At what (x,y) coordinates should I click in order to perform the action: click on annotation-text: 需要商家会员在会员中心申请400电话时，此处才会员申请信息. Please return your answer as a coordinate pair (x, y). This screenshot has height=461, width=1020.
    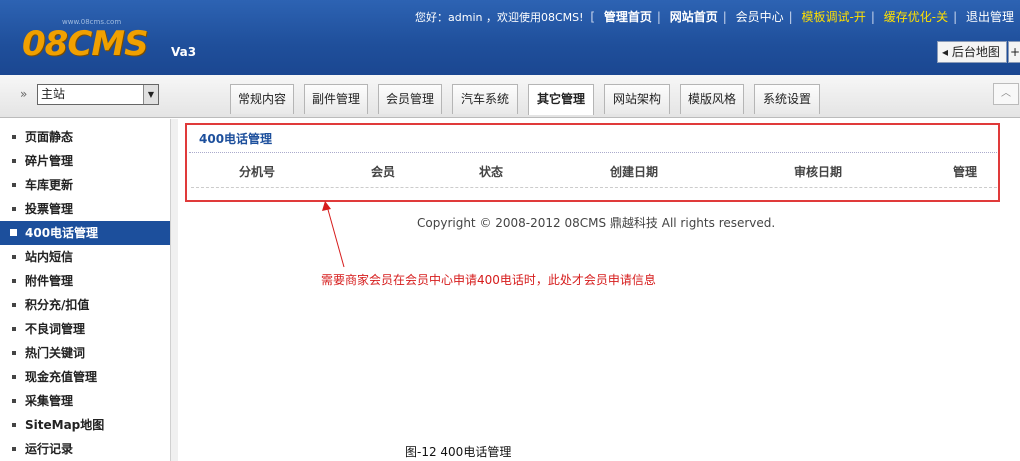
    Looking at the image, I should click on (488, 280).